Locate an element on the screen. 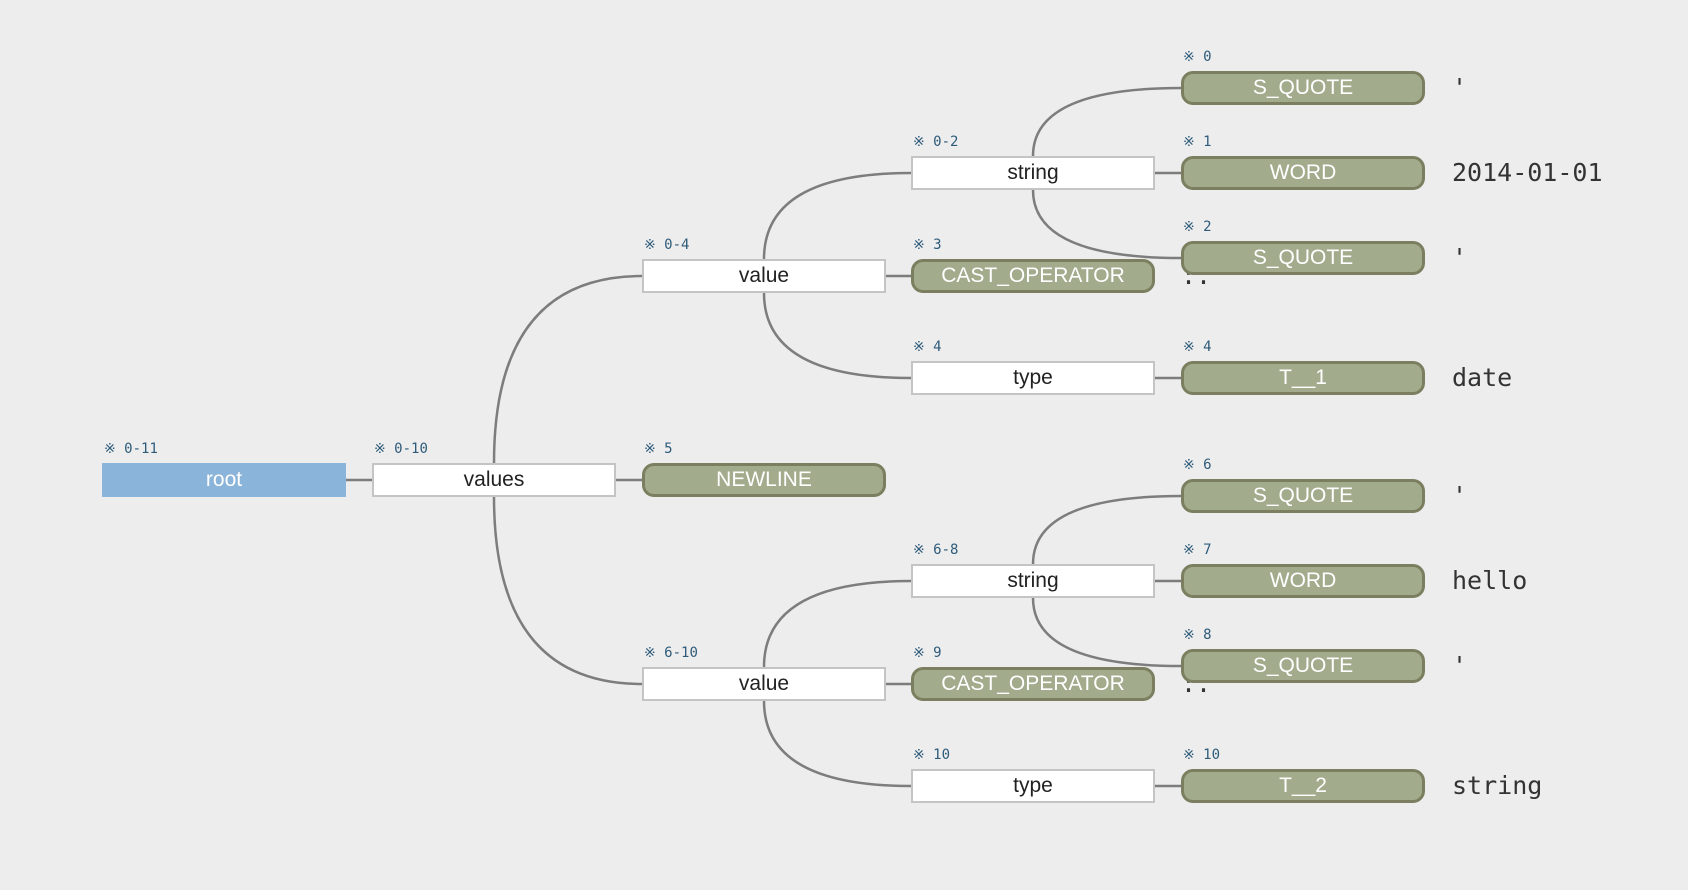  range-label: ※ 9 is located at coordinates (927, 653).